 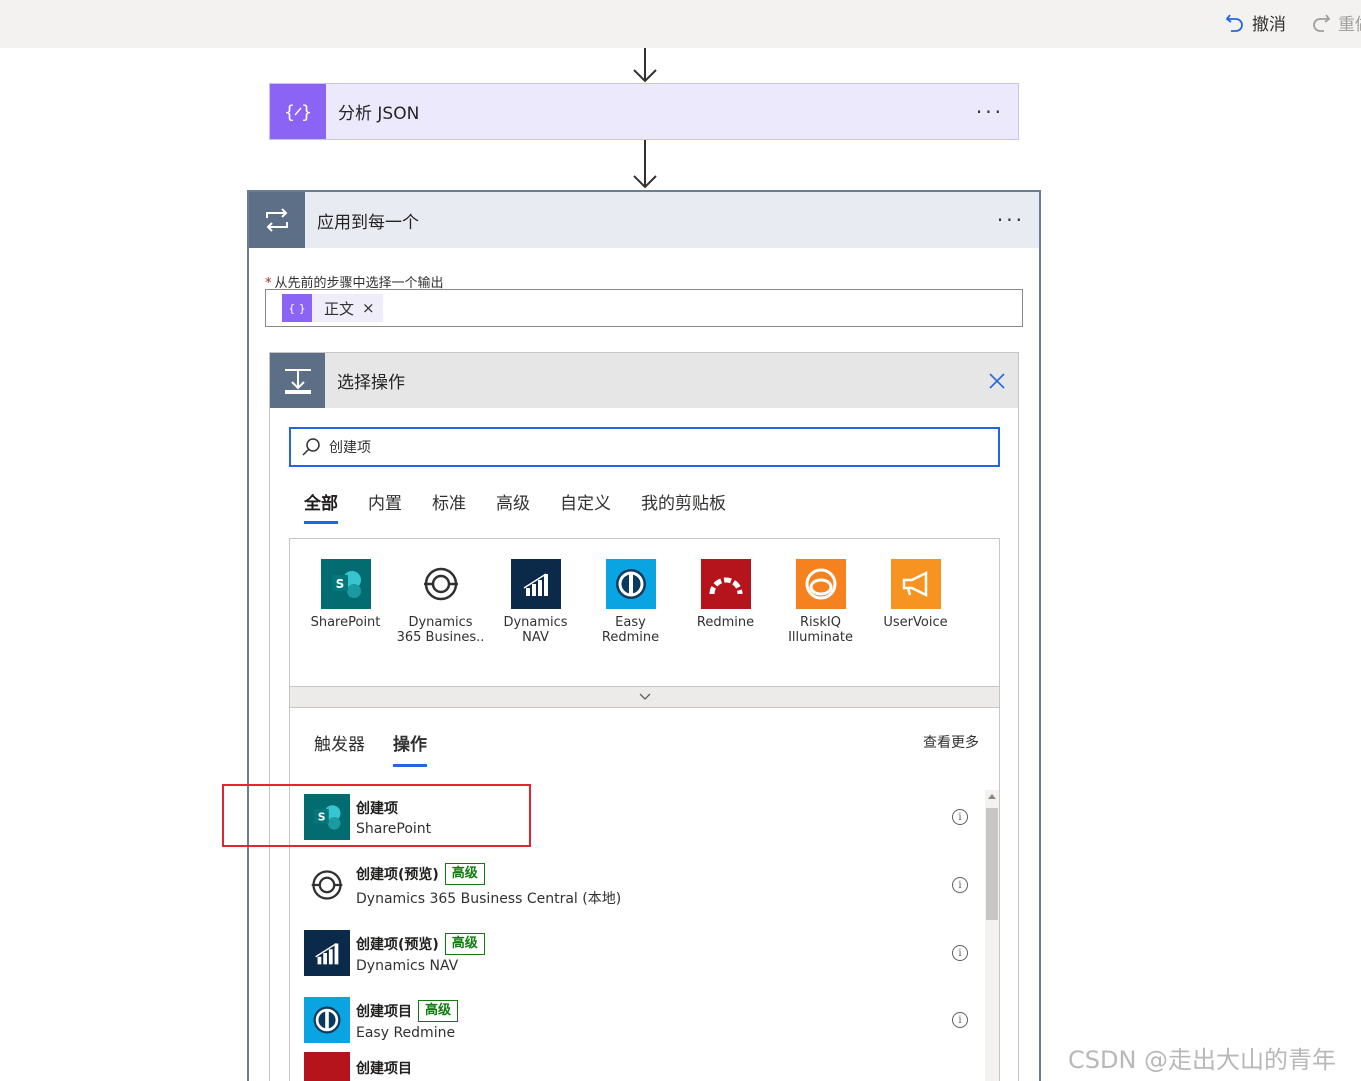 I want to click on tab-actions: 操作, so click(x=410, y=748).